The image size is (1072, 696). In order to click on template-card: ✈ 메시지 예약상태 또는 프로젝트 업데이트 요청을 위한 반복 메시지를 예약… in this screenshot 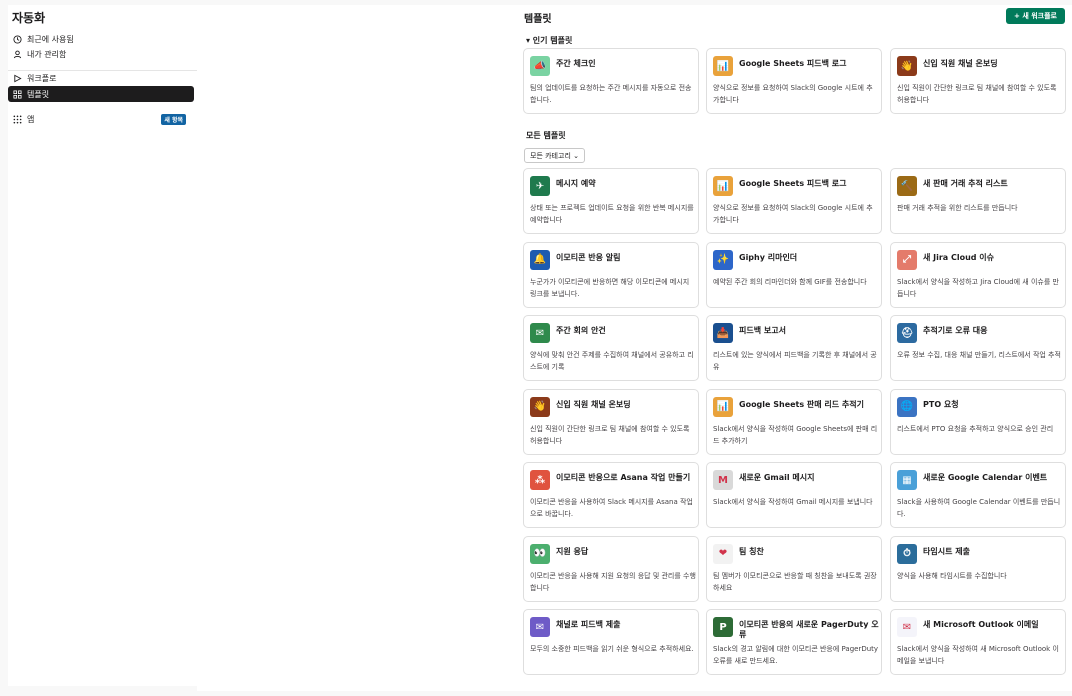, I will do `click(611, 201)`.